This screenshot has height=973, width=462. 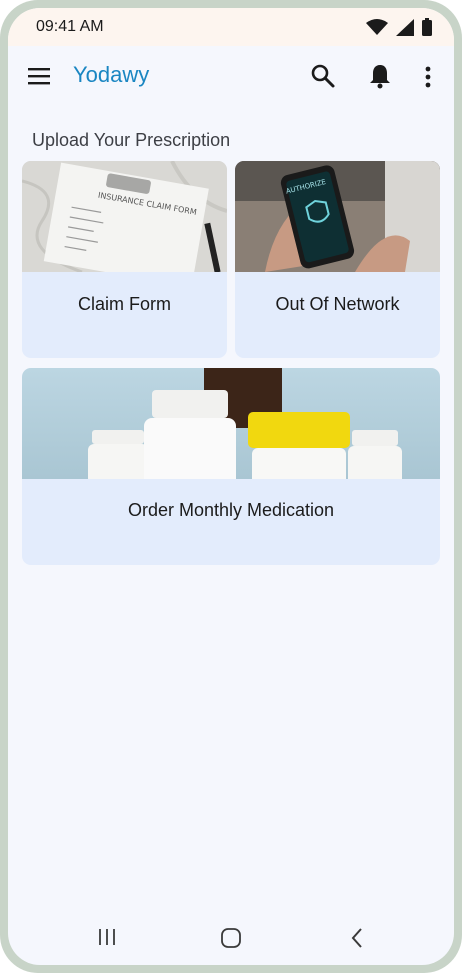 What do you see at coordinates (427, 27) in the screenshot?
I see `battery-icon` at bounding box center [427, 27].